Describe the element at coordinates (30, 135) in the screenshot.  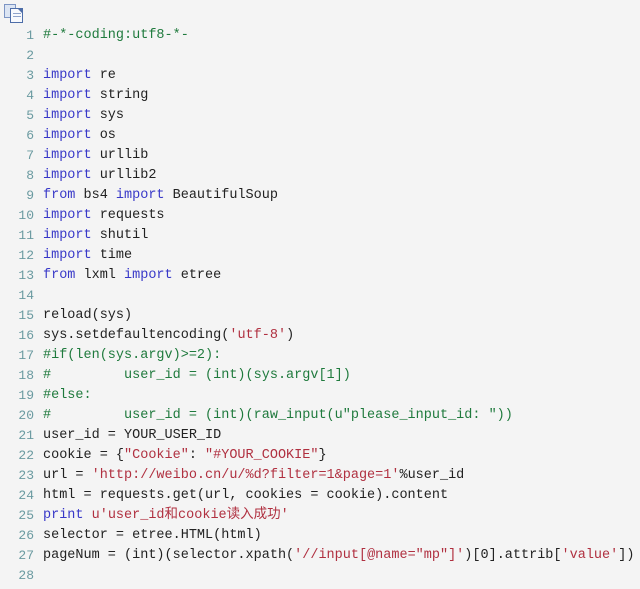
I see `line-number: 6` at that location.